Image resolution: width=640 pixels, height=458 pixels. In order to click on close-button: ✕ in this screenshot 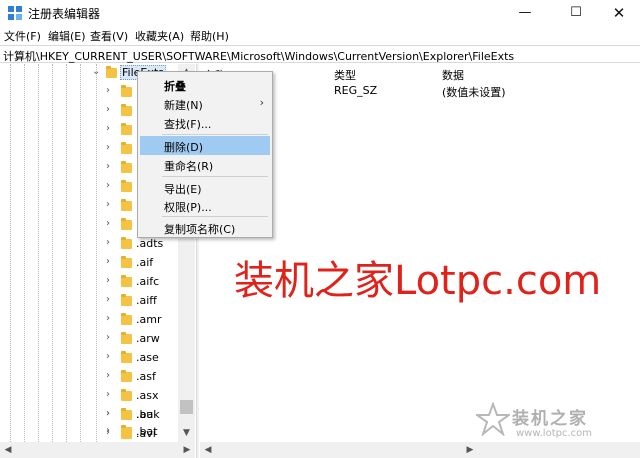, I will do `click(618, 13)`.